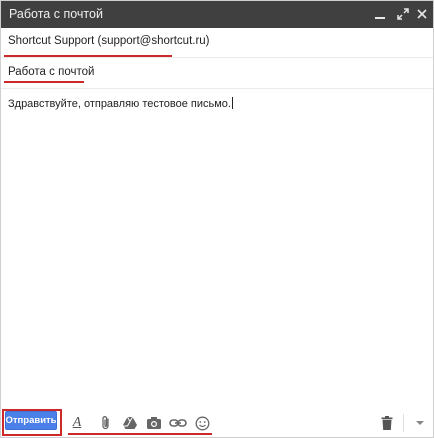 The height and width of the screenshot is (438, 434). I want to click on close-icon, so click(422, 14).